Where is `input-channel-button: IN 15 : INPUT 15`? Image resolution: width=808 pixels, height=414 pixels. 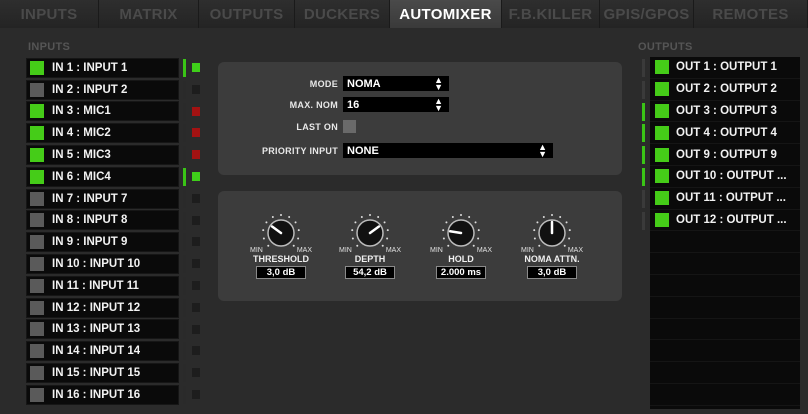 input-channel-button: IN 15 : INPUT 15 is located at coordinates (102, 373).